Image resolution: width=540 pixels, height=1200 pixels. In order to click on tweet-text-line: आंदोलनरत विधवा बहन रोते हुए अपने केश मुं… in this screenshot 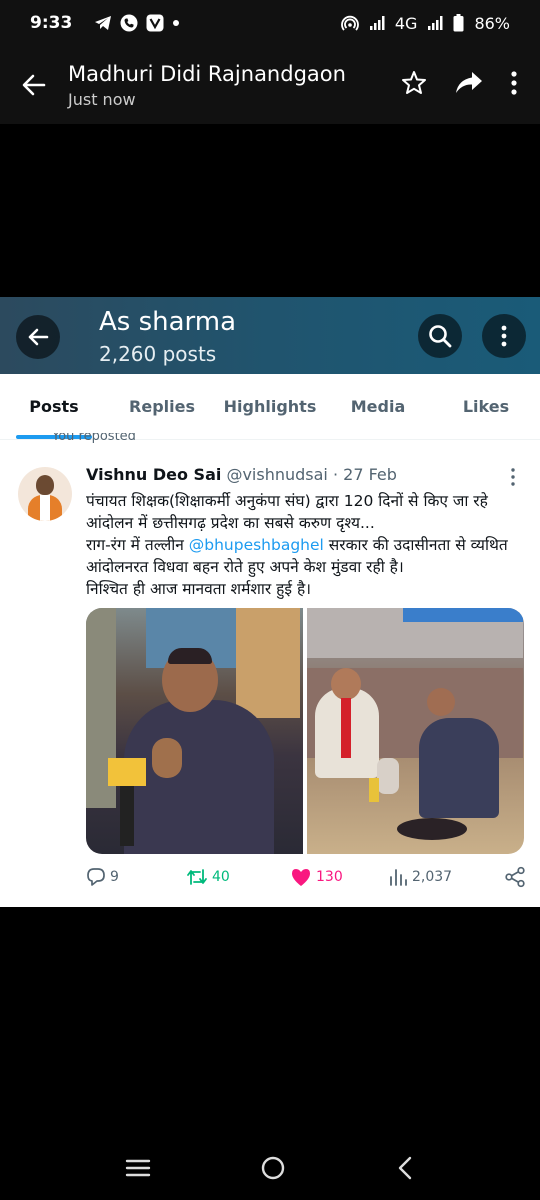, I will do `click(245, 567)`.